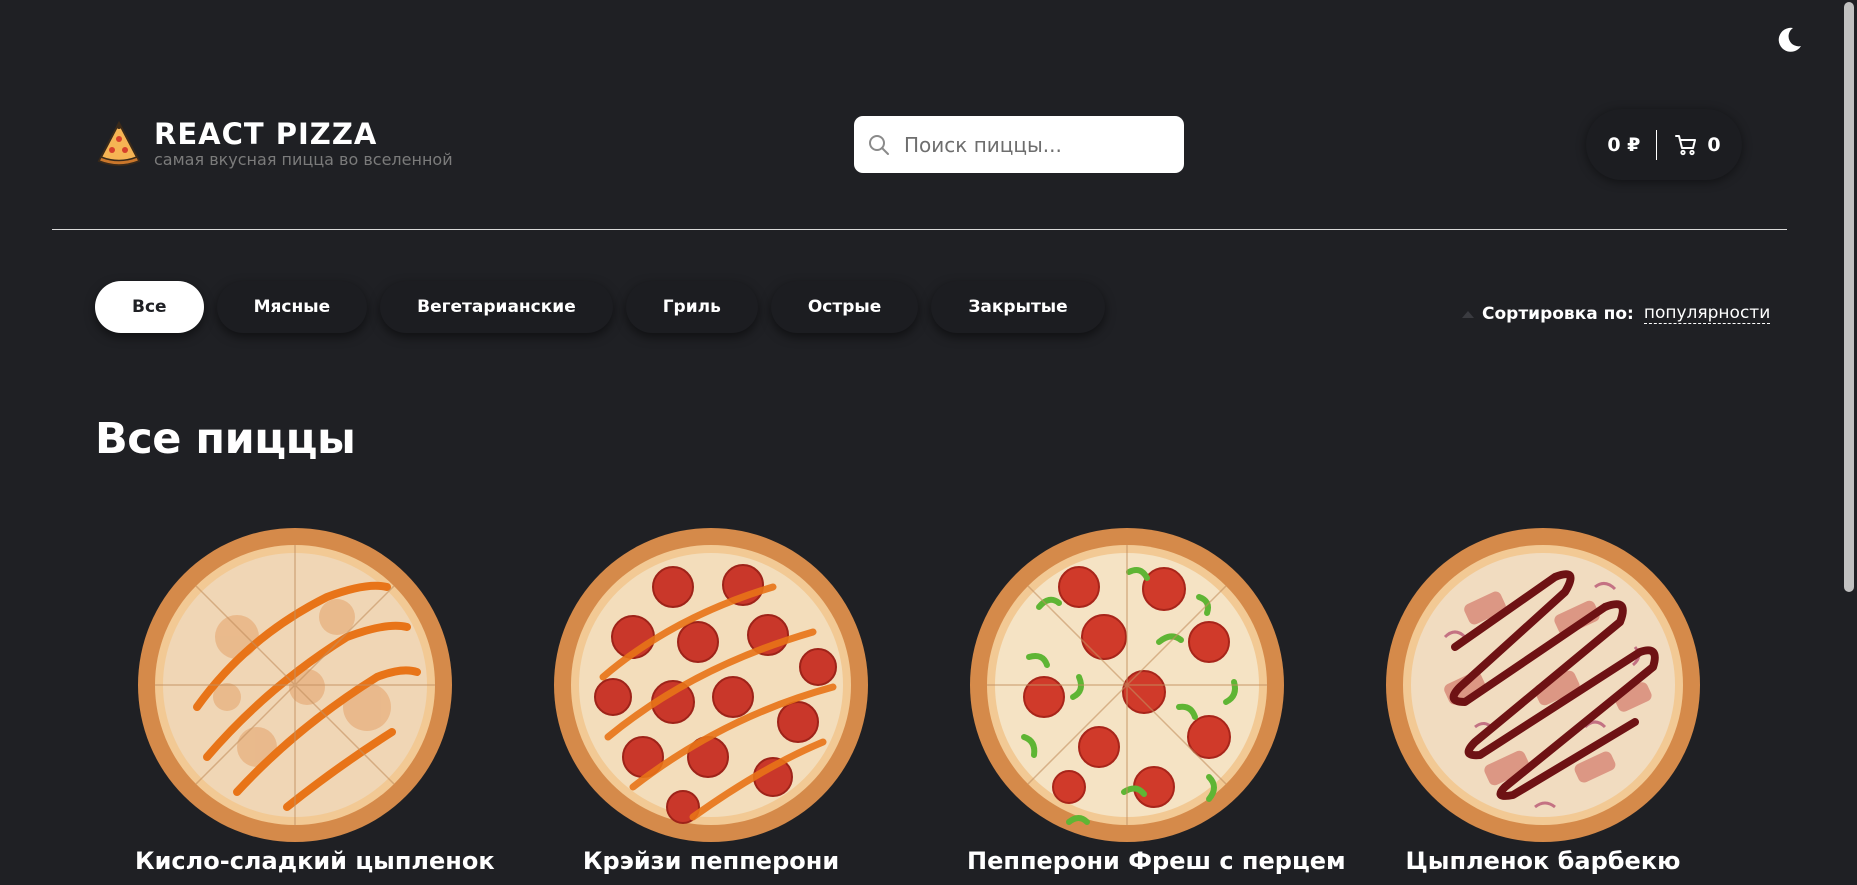 Image resolution: width=1857 pixels, height=885 pixels. I want to click on search-icon, so click(879, 144).